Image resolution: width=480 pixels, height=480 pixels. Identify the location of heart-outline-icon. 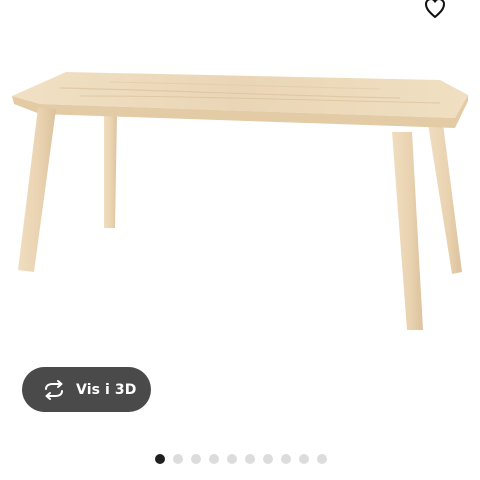
(435, 9).